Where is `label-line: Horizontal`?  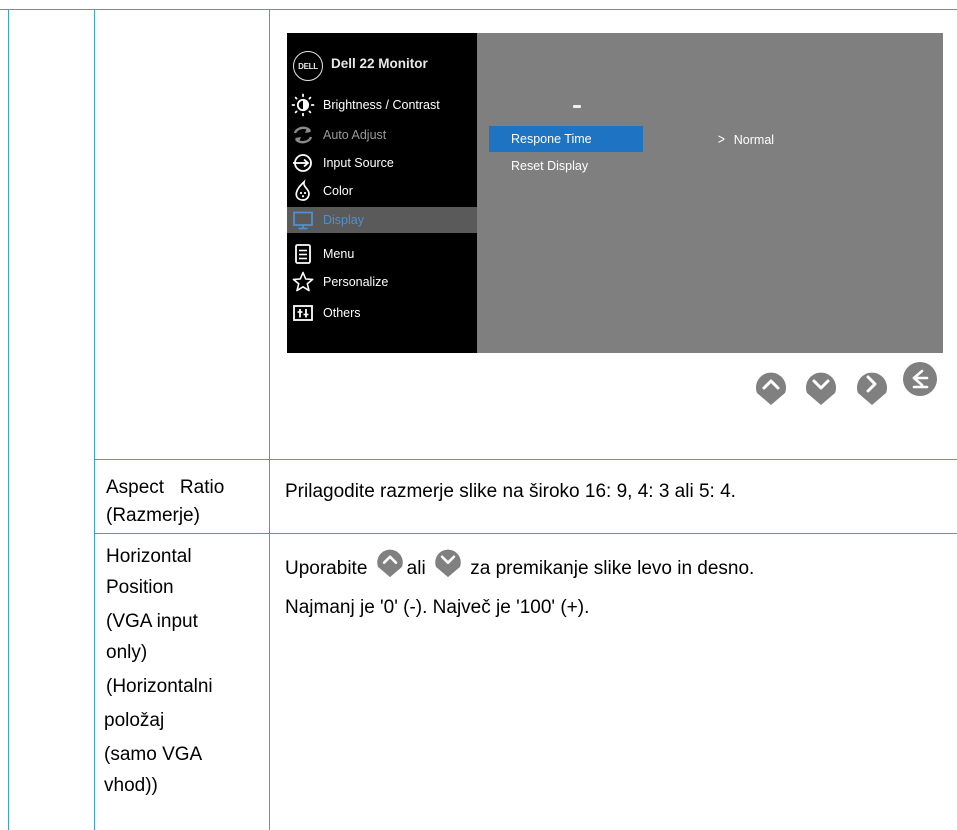 label-line: Horizontal is located at coordinates (149, 556).